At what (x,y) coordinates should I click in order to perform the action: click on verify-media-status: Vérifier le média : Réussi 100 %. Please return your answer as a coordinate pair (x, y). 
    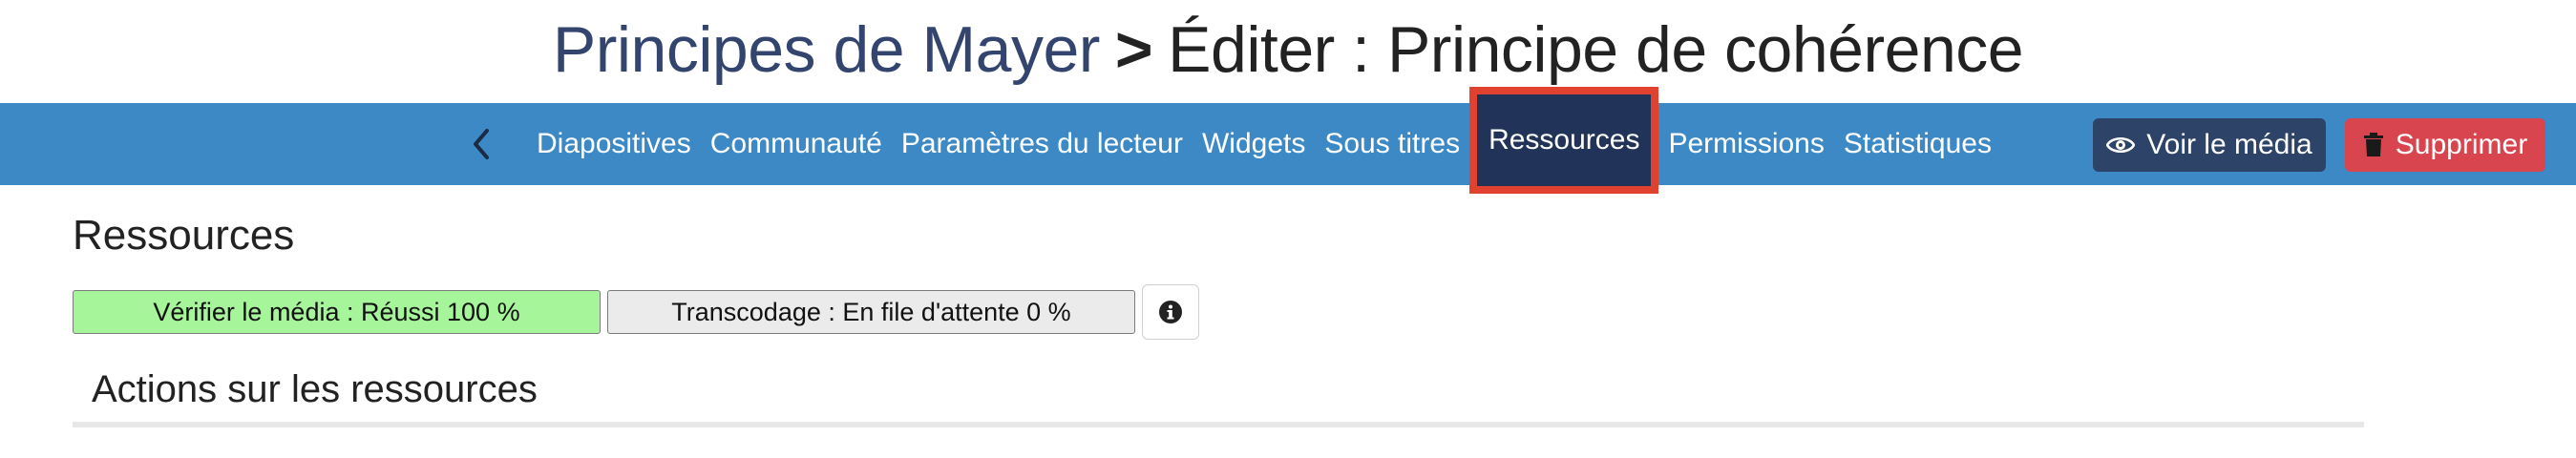
    Looking at the image, I should click on (337, 312).